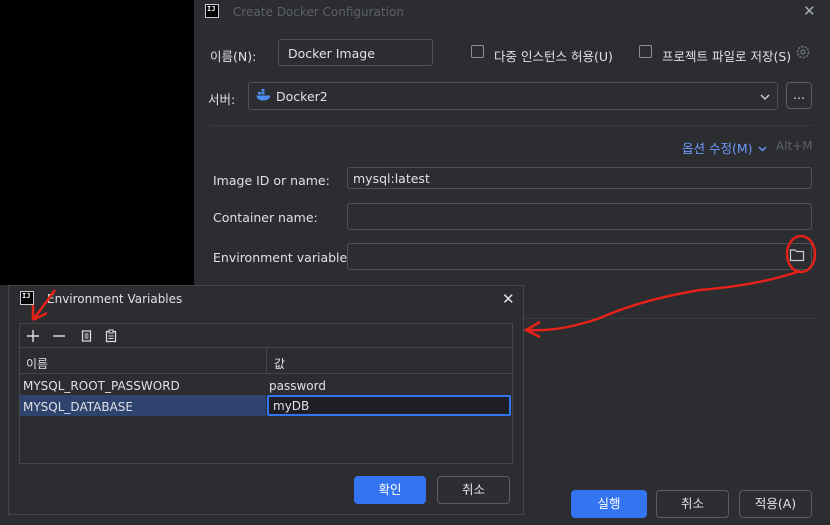  I want to click on annotation-small-arrow, so click(44, 305).